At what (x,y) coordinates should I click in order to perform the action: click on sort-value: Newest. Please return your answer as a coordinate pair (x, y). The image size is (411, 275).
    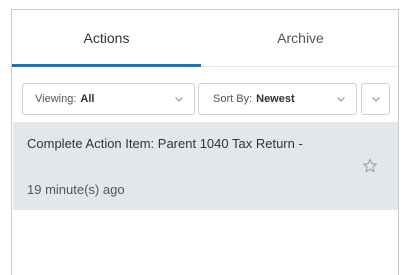
    Looking at the image, I should click on (275, 99).